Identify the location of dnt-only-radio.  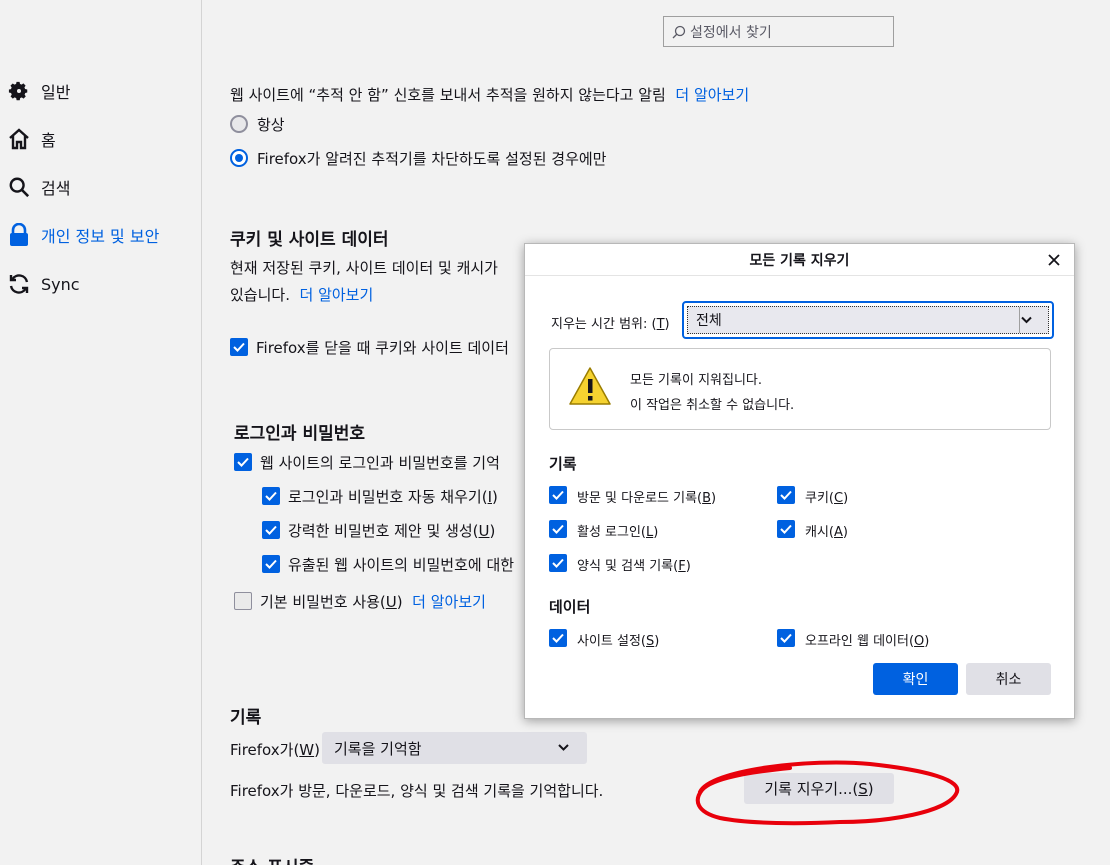
(239, 158).